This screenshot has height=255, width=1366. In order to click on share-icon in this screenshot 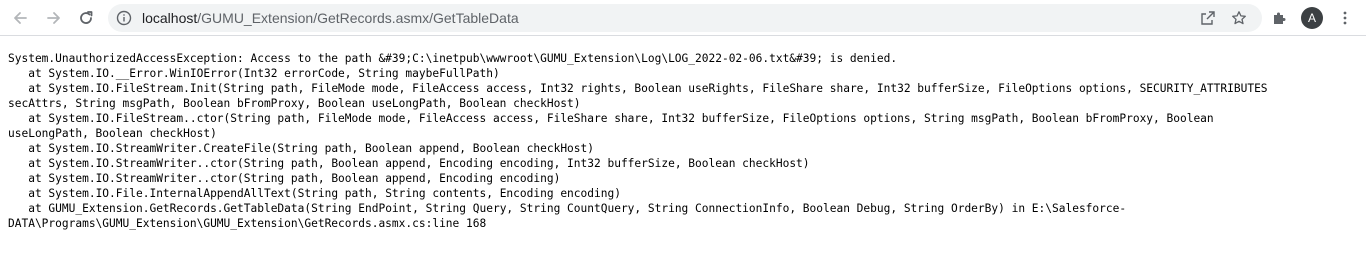, I will do `click(1208, 18)`.